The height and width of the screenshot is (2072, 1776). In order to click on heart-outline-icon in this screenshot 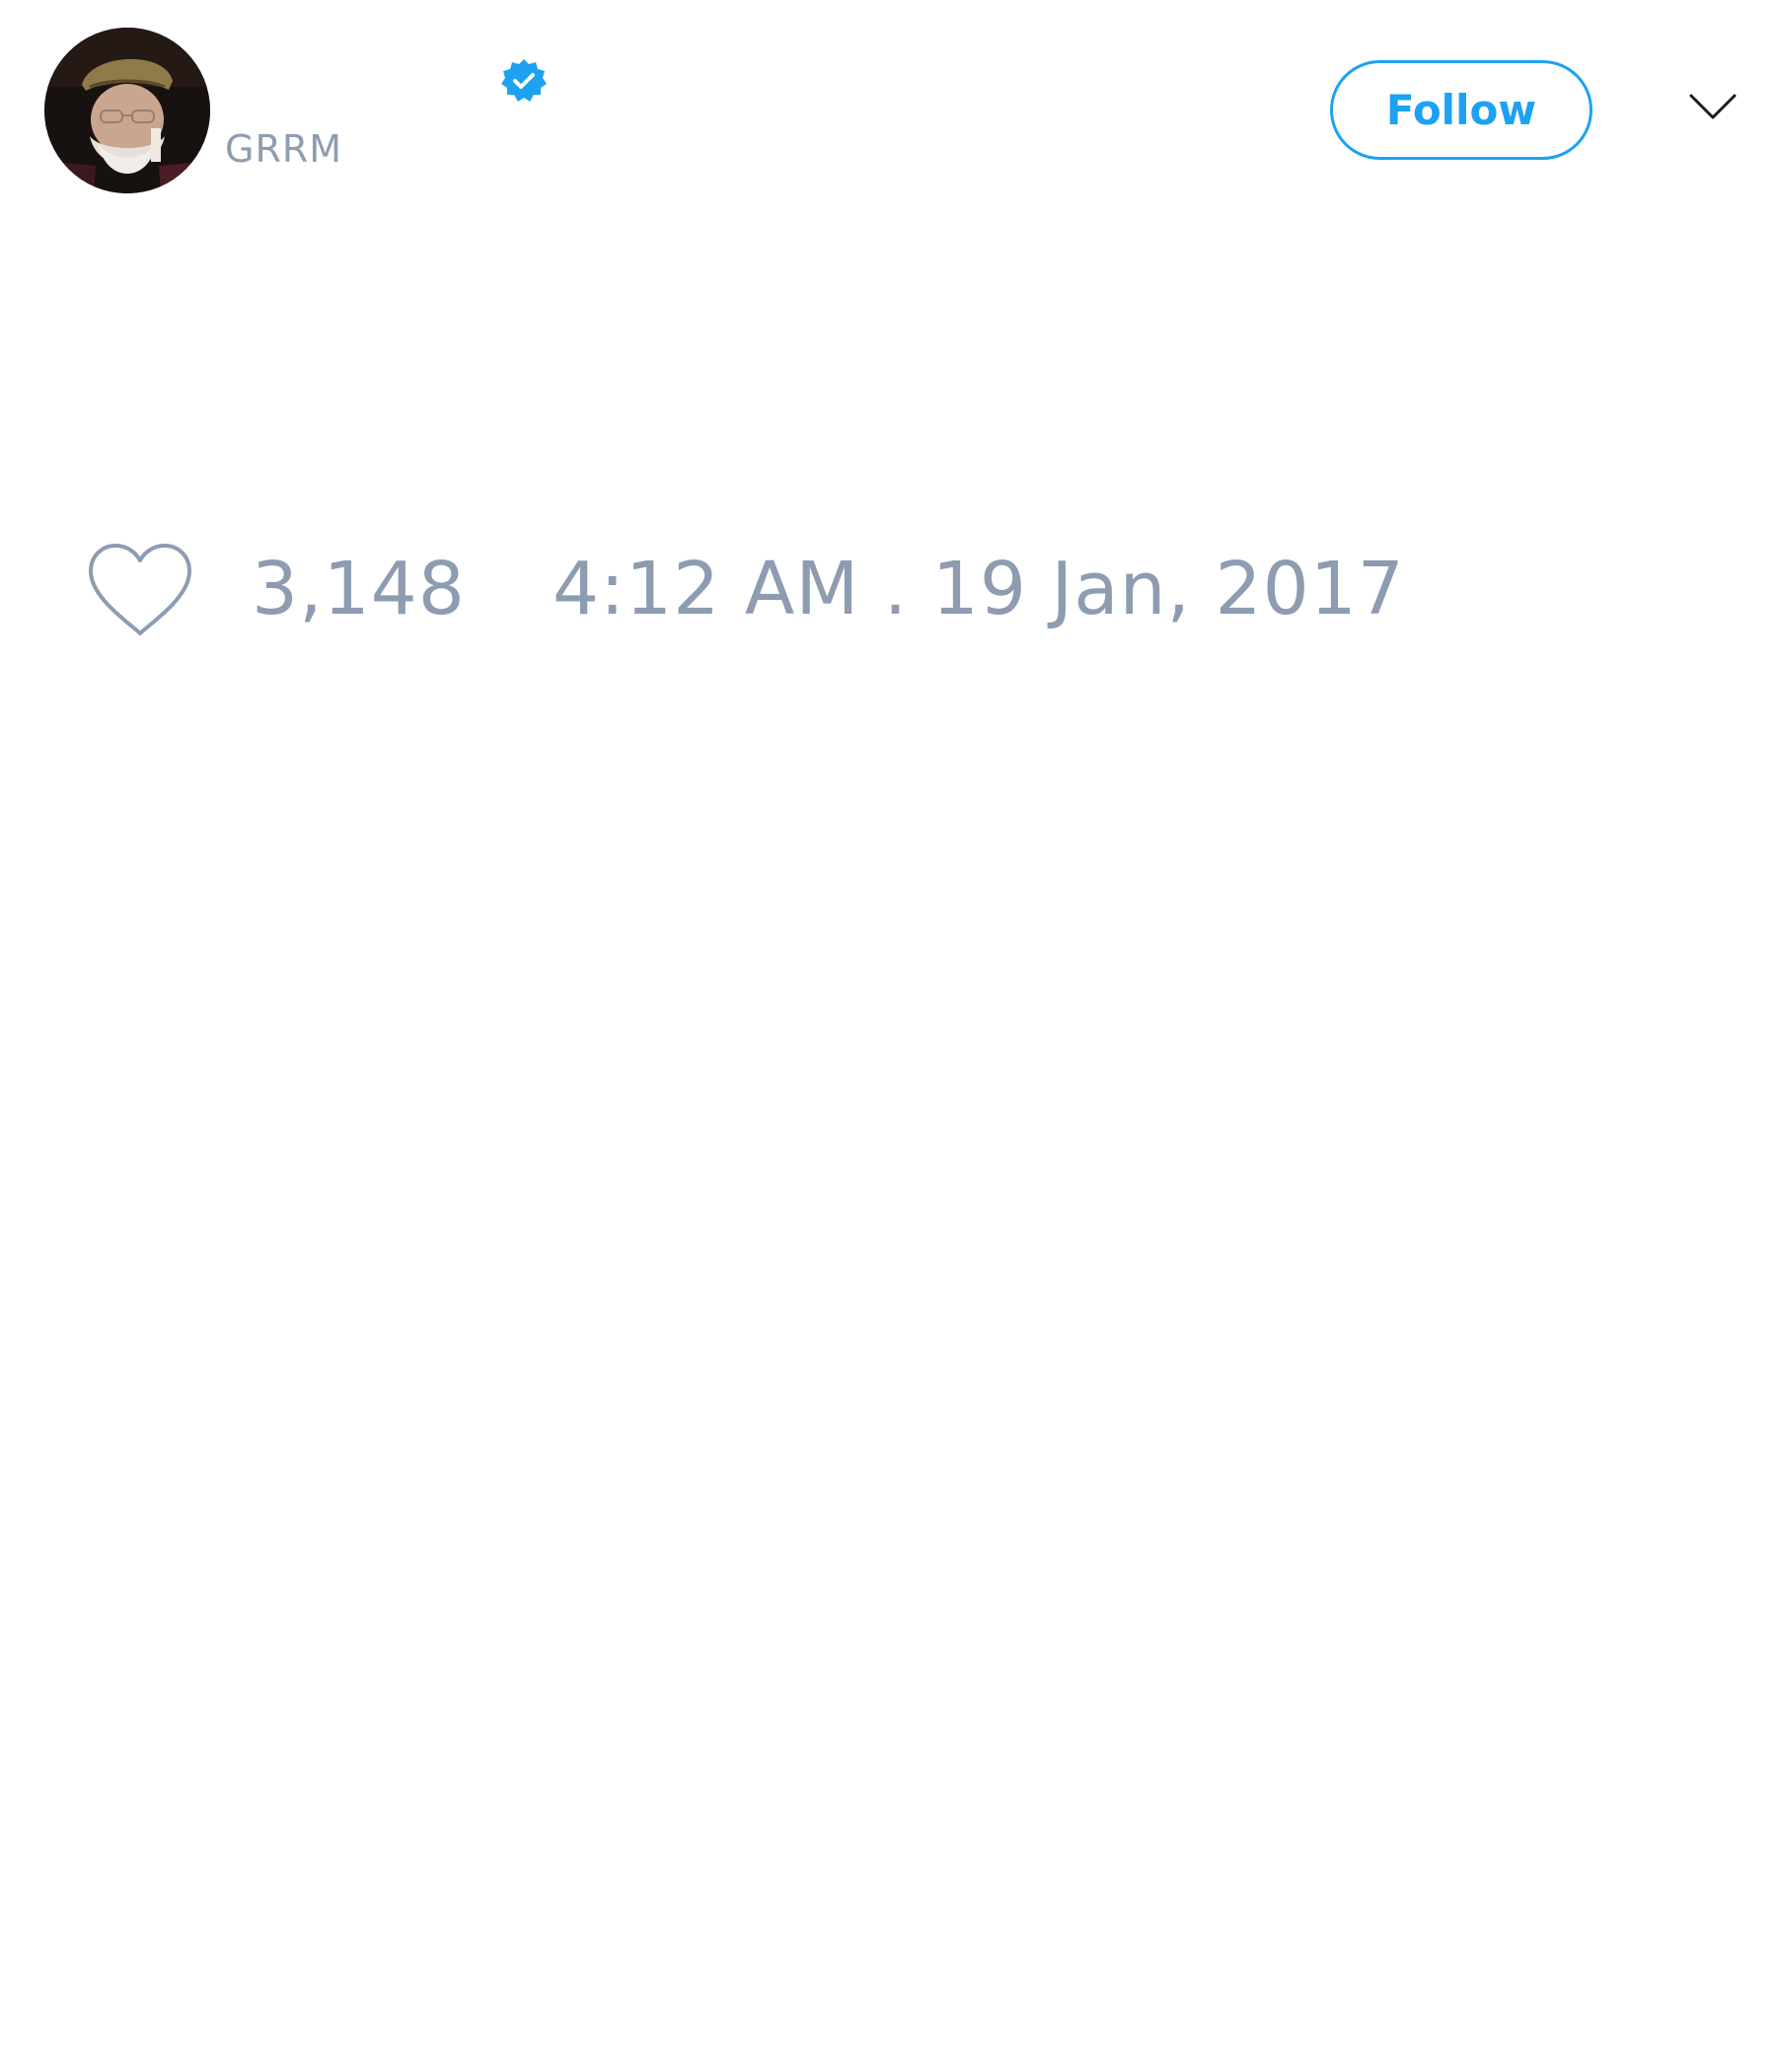, I will do `click(140, 590)`.